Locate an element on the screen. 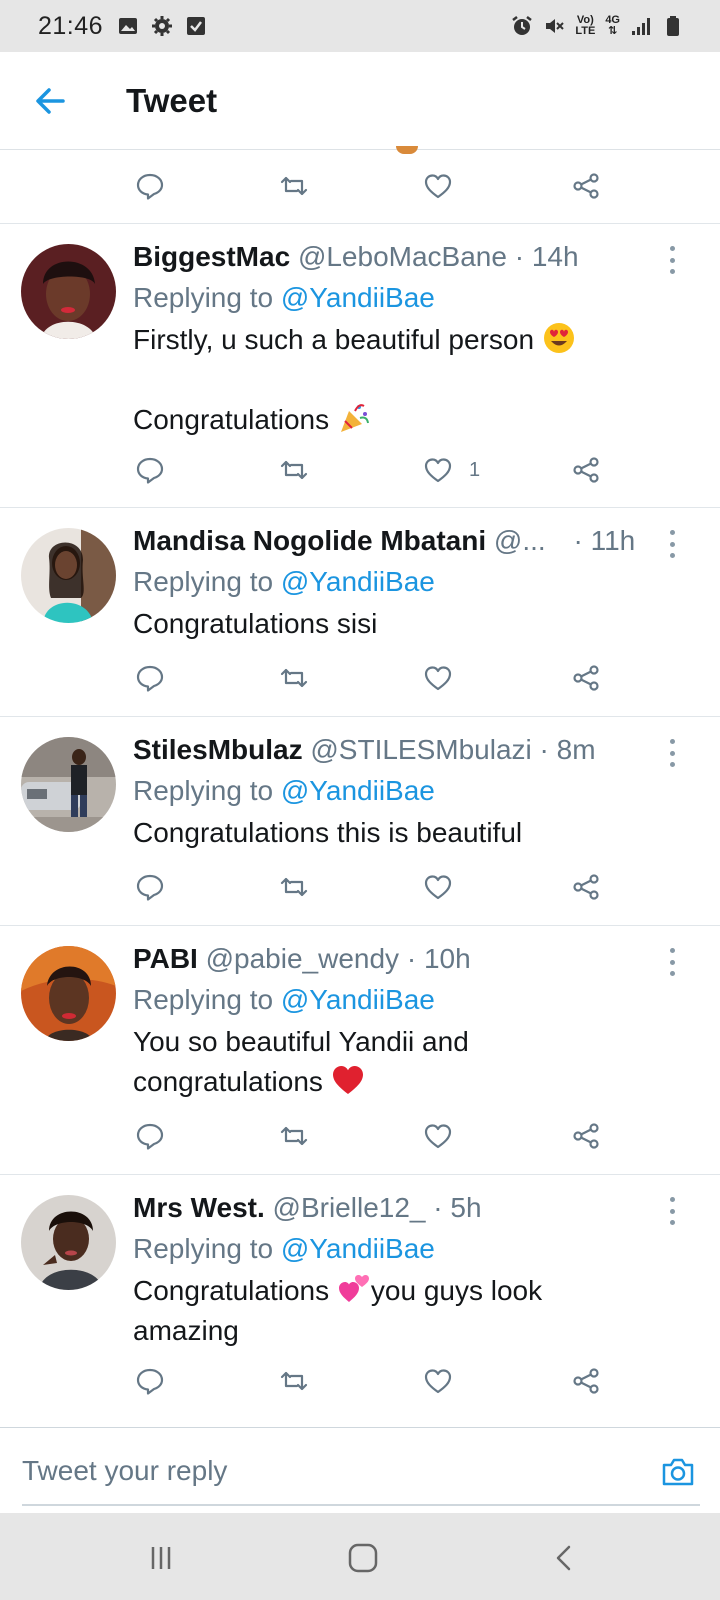 The image size is (720, 1600). like-count: 1 is located at coordinates (475, 469).